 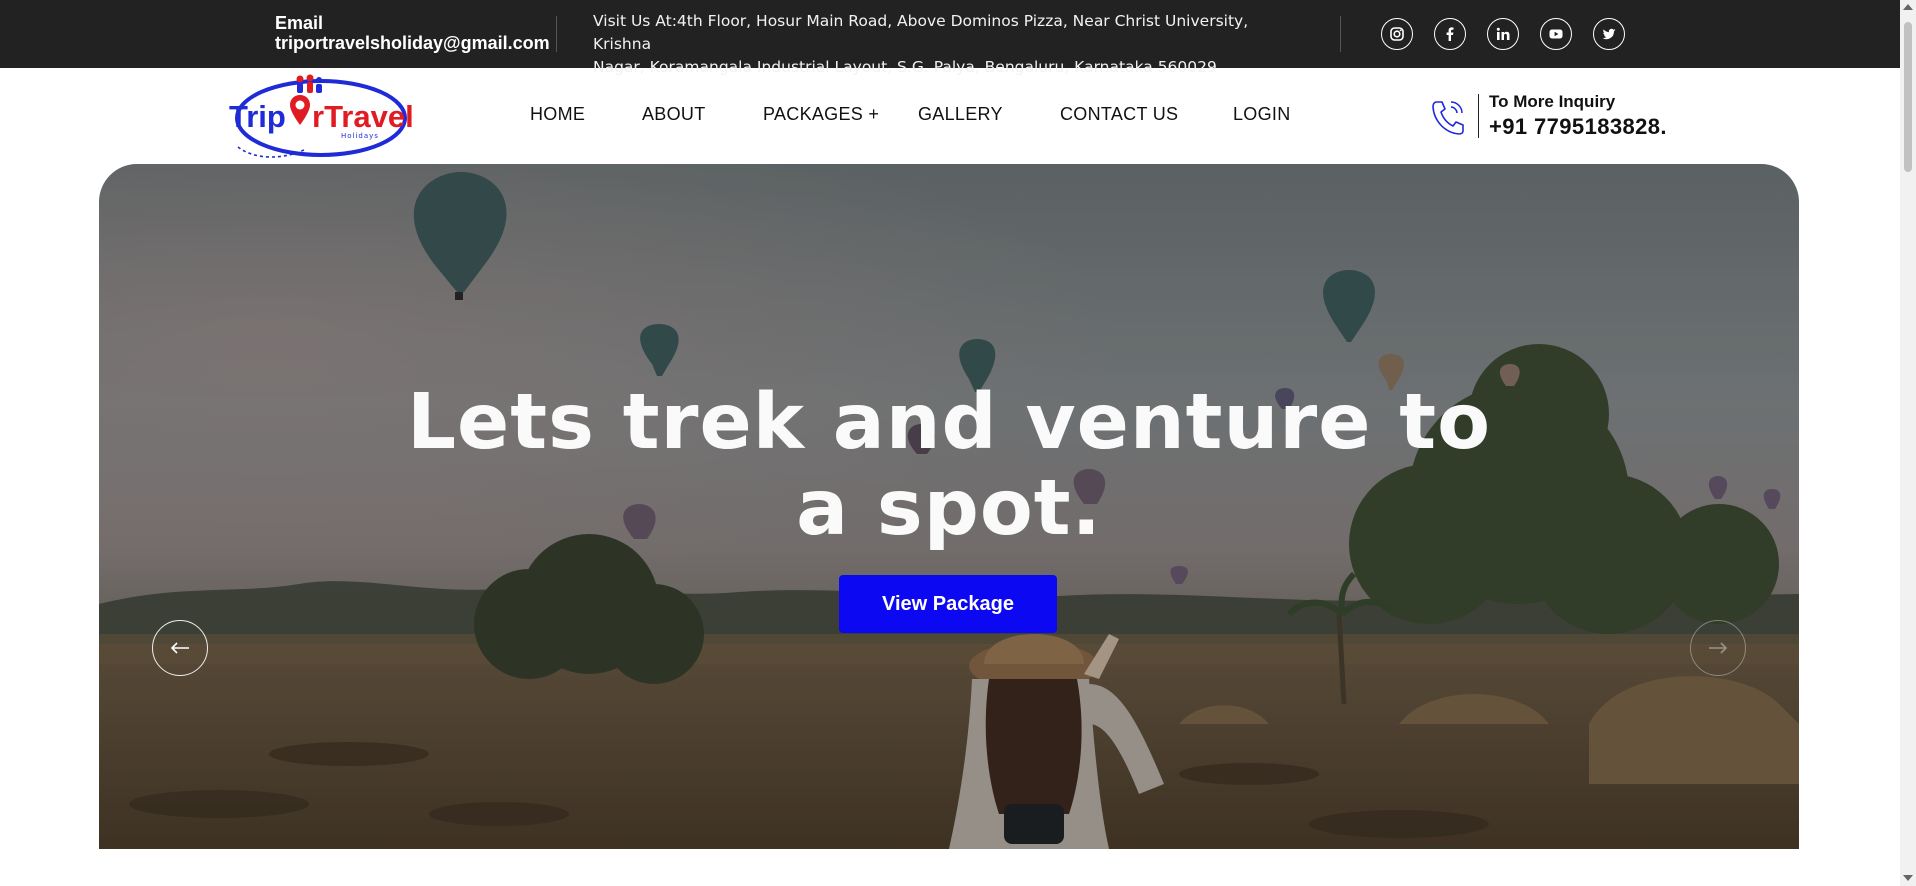 What do you see at coordinates (1908, 97) in the screenshot?
I see `scroll-thumb` at bounding box center [1908, 97].